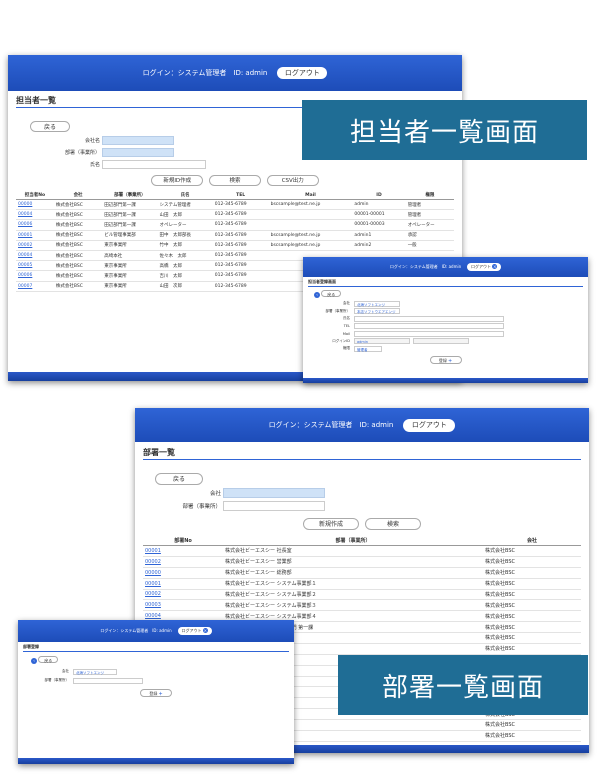 The width and height of the screenshot is (600, 780). I want to click on form-label: 会社, so click(346, 303).